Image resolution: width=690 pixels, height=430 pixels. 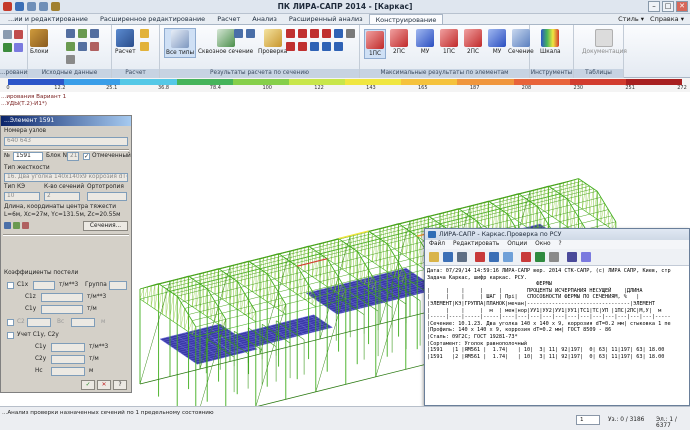 I want to click on c1x-field, so click(x=44, y=285).